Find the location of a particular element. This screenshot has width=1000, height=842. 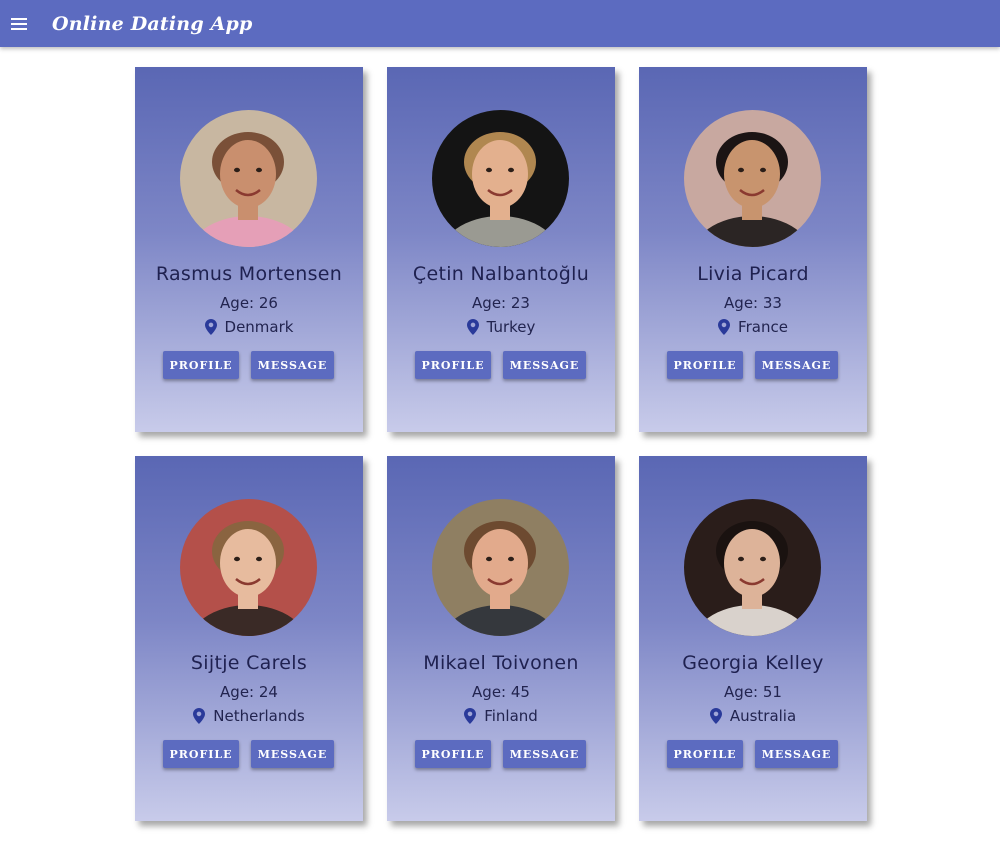

profile-age: Age: 26 is located at coordinates (249, 303).